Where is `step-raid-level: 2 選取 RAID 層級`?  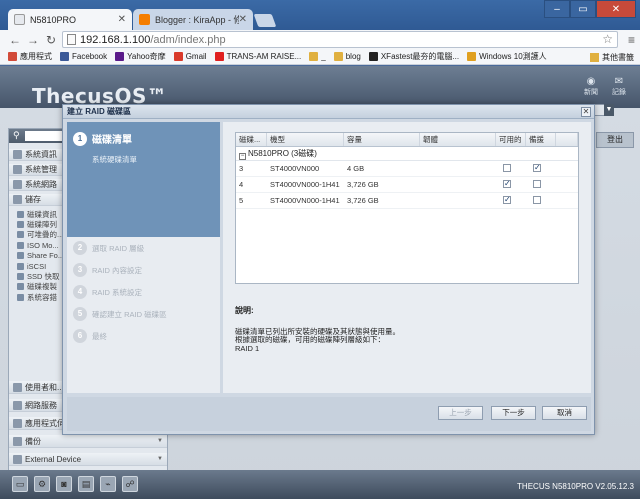
step-raid-level: 2 選取 RAID 層級 is located at coordinates (143, 248).